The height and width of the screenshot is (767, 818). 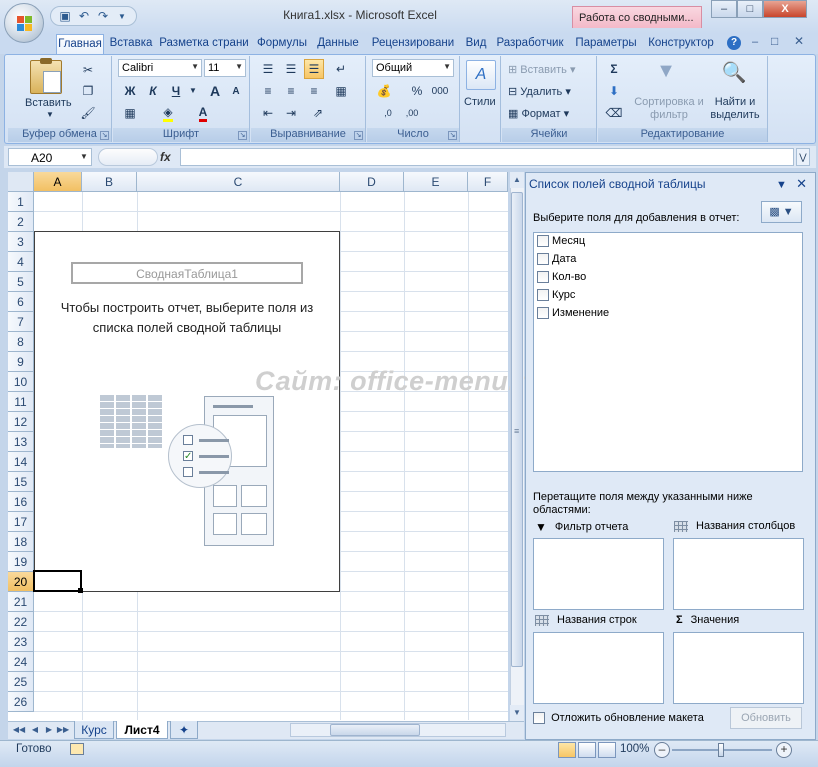 What do you see at coordinates (204, 44) in the screenshot?
I see `tab-page-layout: Разметка страни` at bounding box center [204, 44].